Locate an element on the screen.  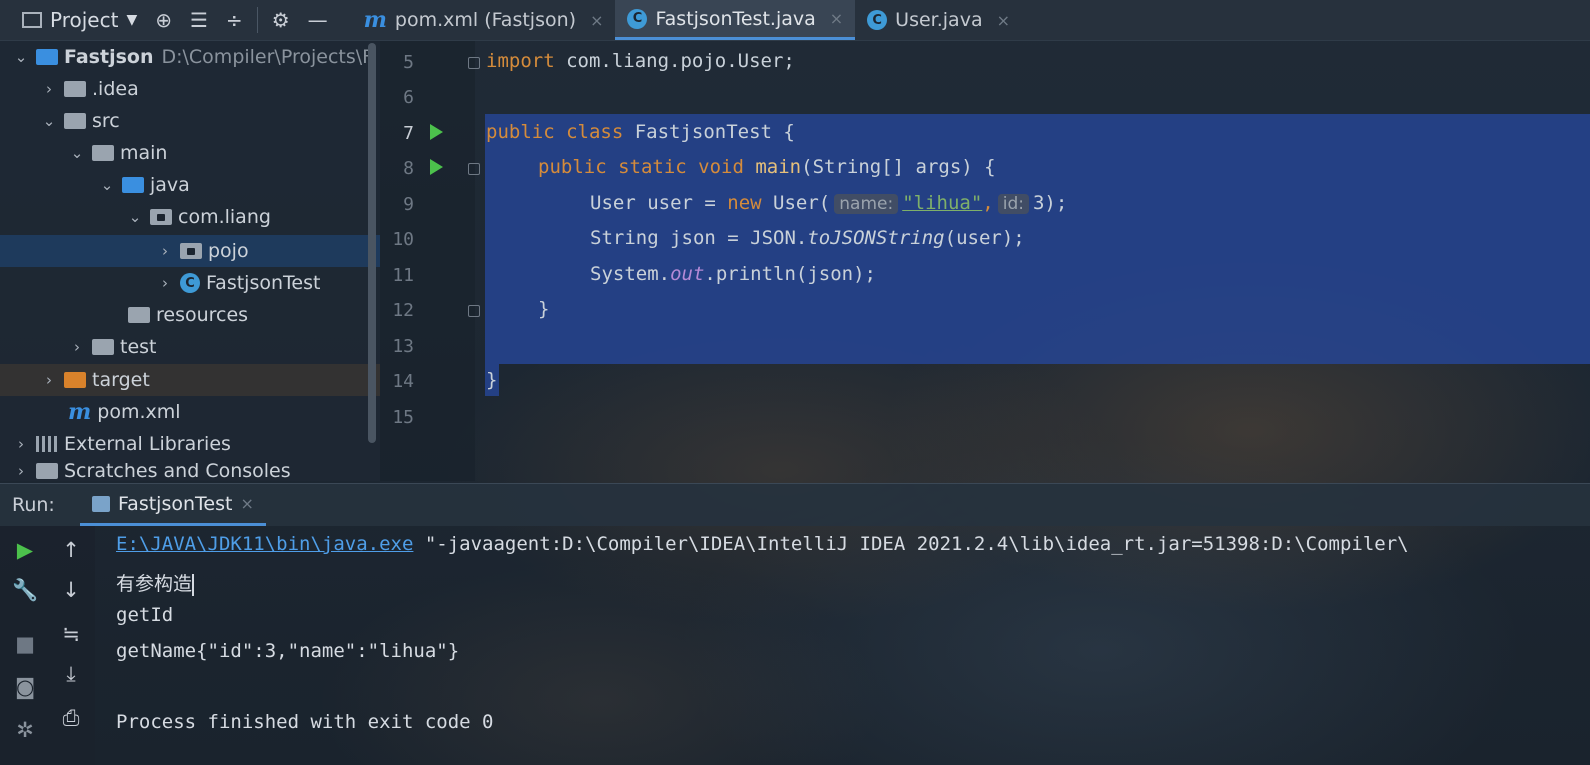
rerun-icon: ▶ is located at coordinates (25, 550).